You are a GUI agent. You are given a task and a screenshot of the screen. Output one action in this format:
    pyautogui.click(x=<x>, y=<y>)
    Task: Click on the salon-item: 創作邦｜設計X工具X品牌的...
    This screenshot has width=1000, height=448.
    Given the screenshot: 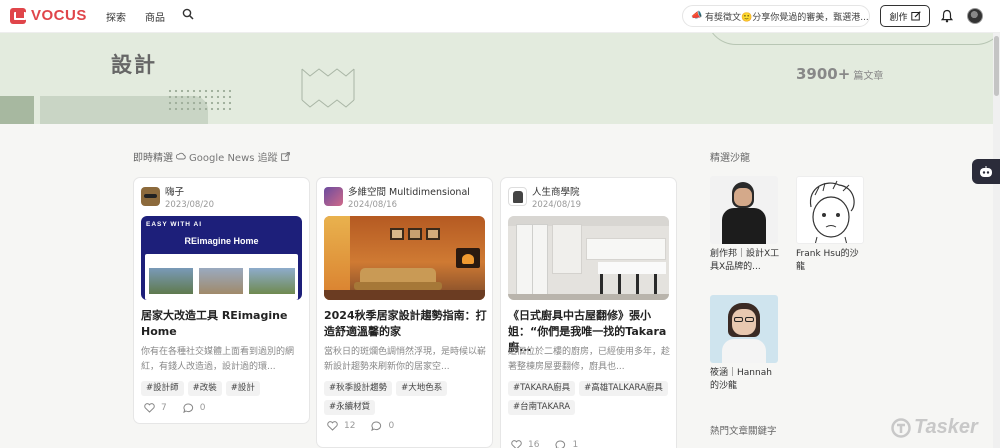 What is the action you would take?
    pyautogui.click(x=745, y=225)
    